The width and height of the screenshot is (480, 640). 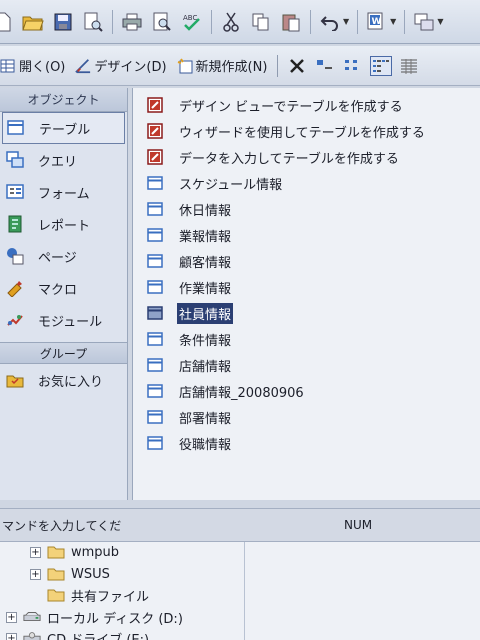 I want to click on table-item: 顧客情報, so click(x=190, y=261).